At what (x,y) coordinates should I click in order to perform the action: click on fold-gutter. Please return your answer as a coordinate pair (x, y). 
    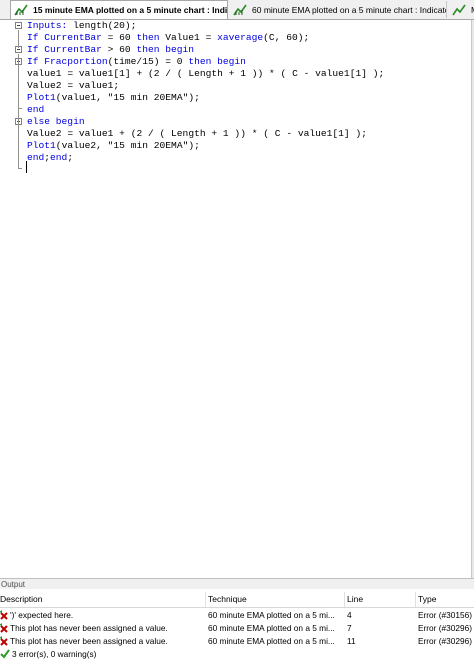
    Looking at the image, I should click on (11, 299).